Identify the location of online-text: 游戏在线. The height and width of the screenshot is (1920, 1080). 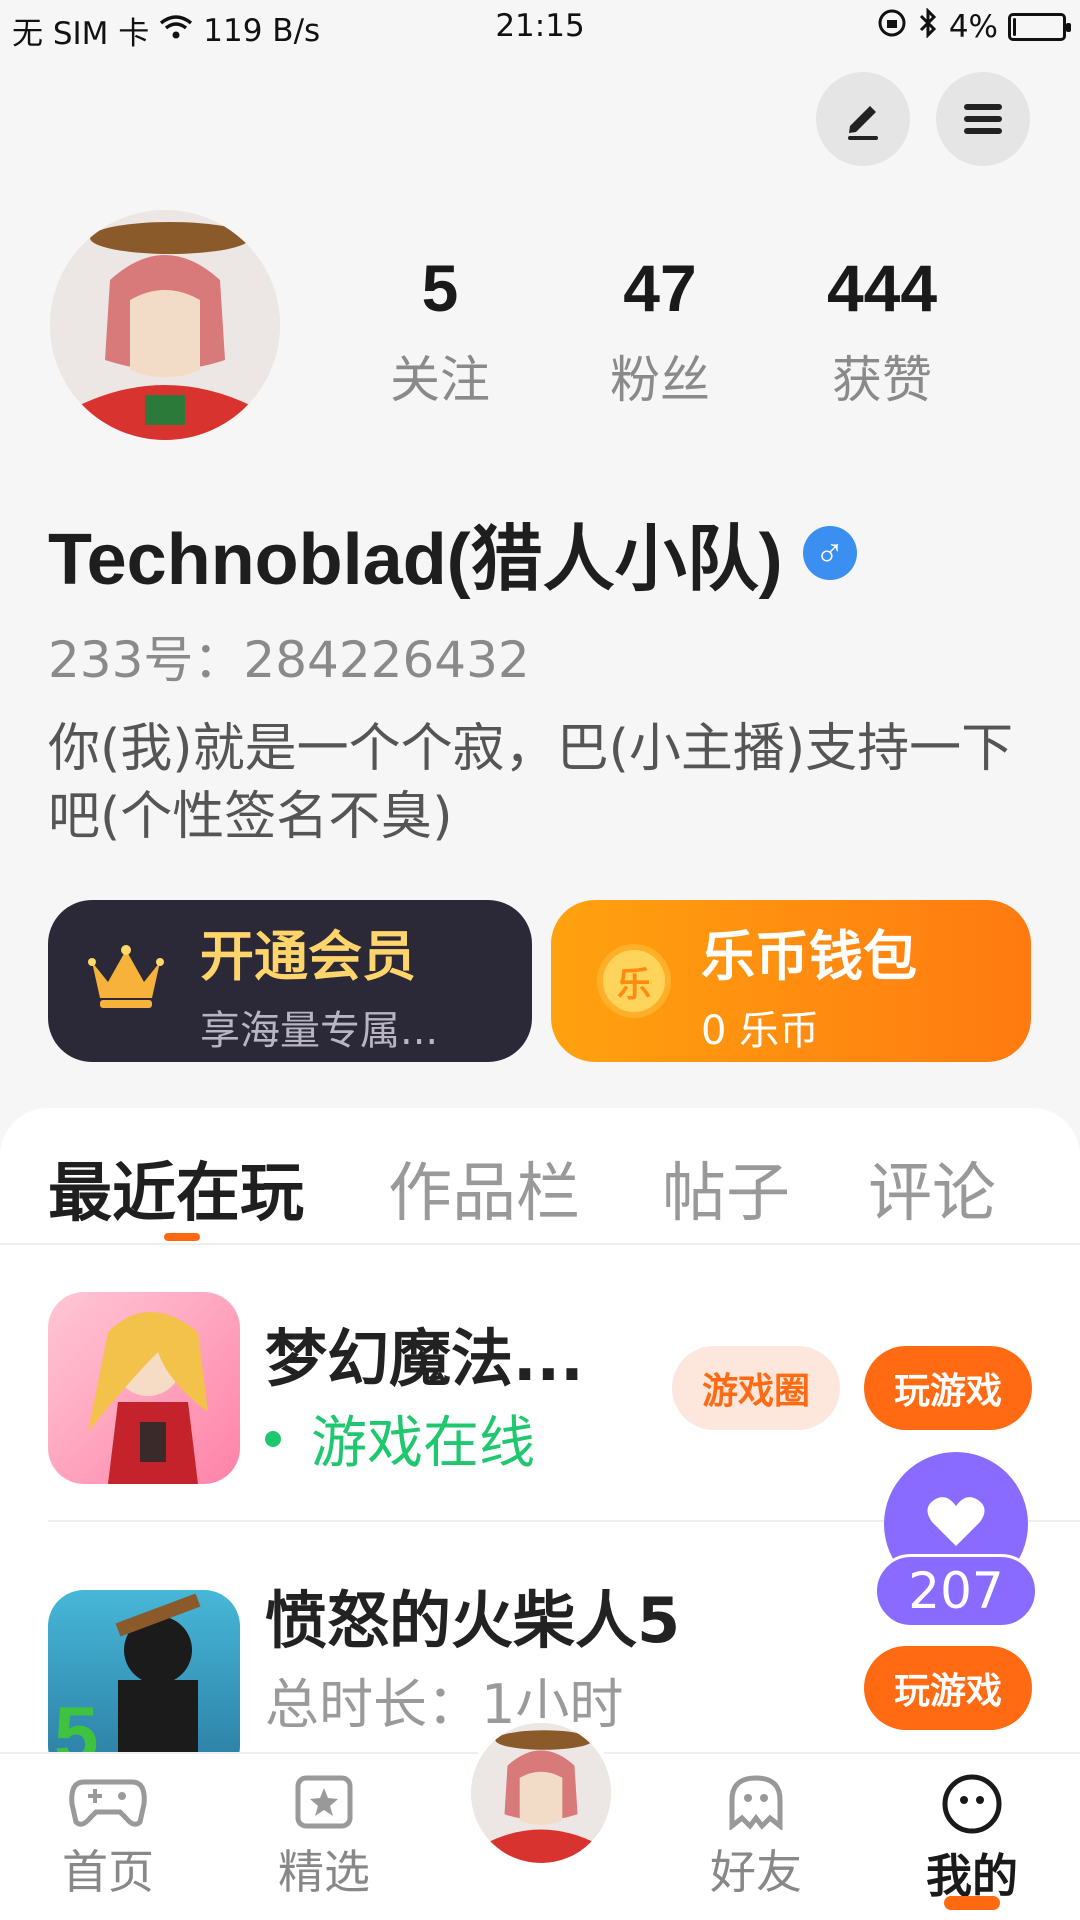
(423, 1443).